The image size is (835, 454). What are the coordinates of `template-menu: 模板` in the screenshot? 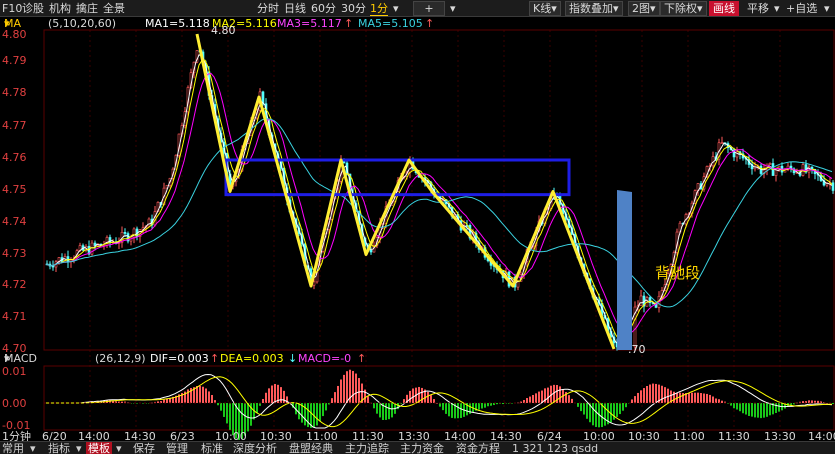 It's located at (99, 448).